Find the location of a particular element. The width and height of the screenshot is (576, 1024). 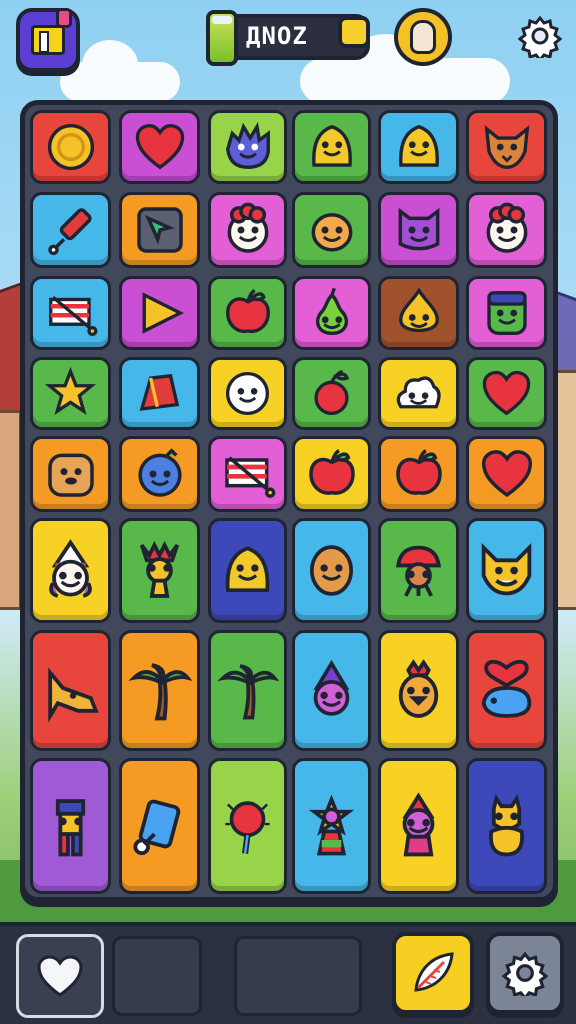

wizard-creature-icon is located at coordinates (418, 823).